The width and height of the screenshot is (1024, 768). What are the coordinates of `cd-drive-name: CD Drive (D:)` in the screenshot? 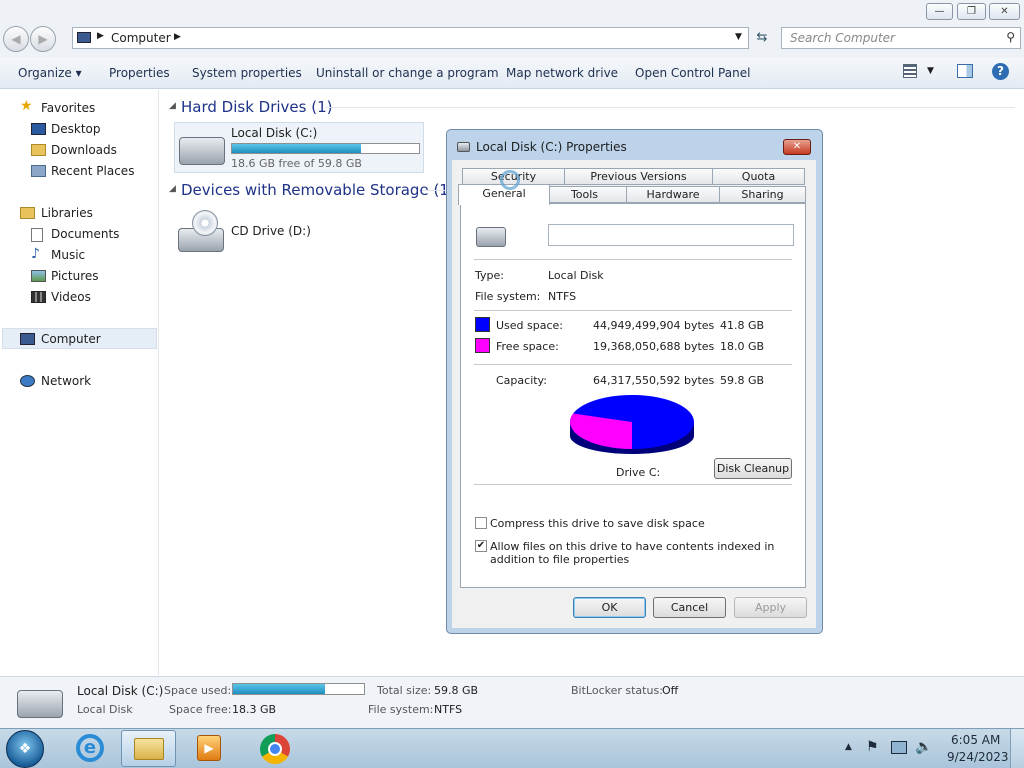 It's located at (271, 231).